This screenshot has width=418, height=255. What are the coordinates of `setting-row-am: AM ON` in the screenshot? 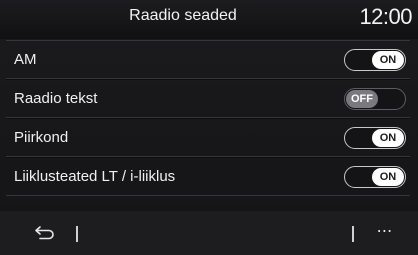 It's located at (208, 59).